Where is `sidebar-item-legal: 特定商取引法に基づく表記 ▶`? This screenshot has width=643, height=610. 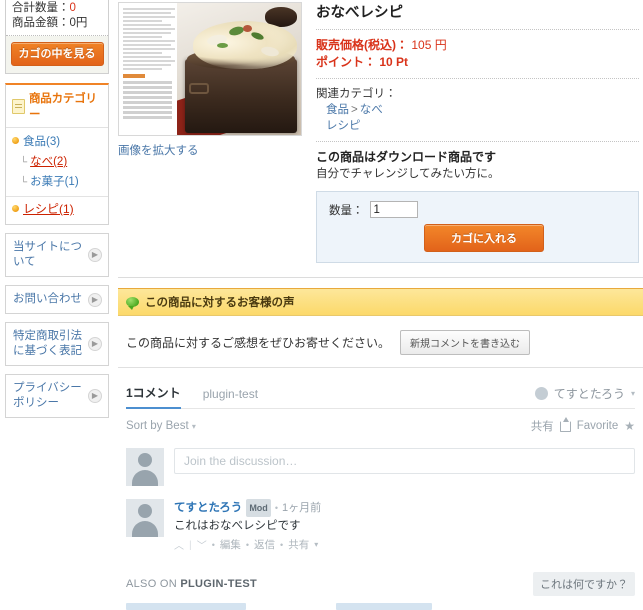
sidebar-item-legal: 特定商取引法に基づく表記 ▶ is located at coordinates (57, 344).